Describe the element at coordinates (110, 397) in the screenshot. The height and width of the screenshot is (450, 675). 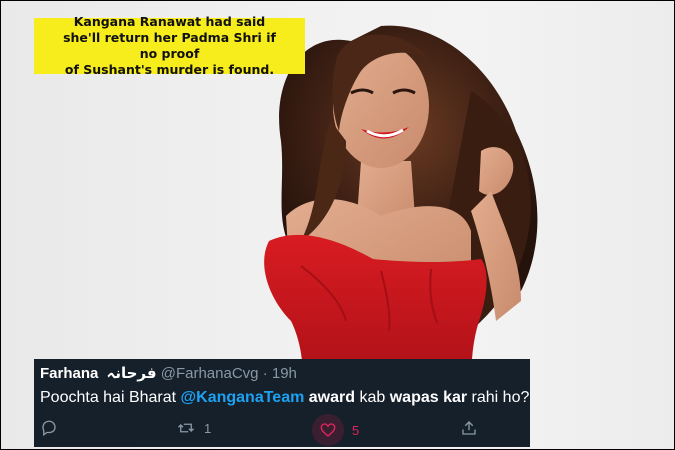
I see `tweet-text-part-1: Poochta hai Bharat` at that location.